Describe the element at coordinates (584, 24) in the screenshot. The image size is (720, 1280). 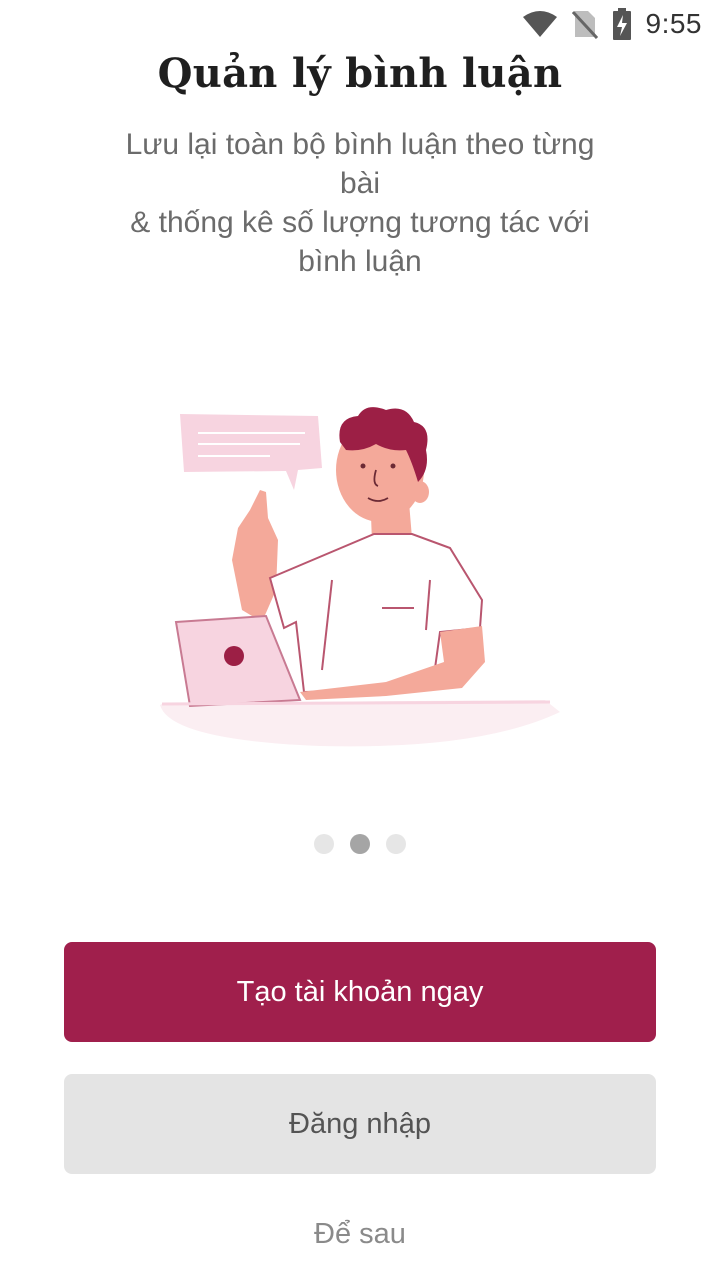
I see `no-sim-icon` at that location.